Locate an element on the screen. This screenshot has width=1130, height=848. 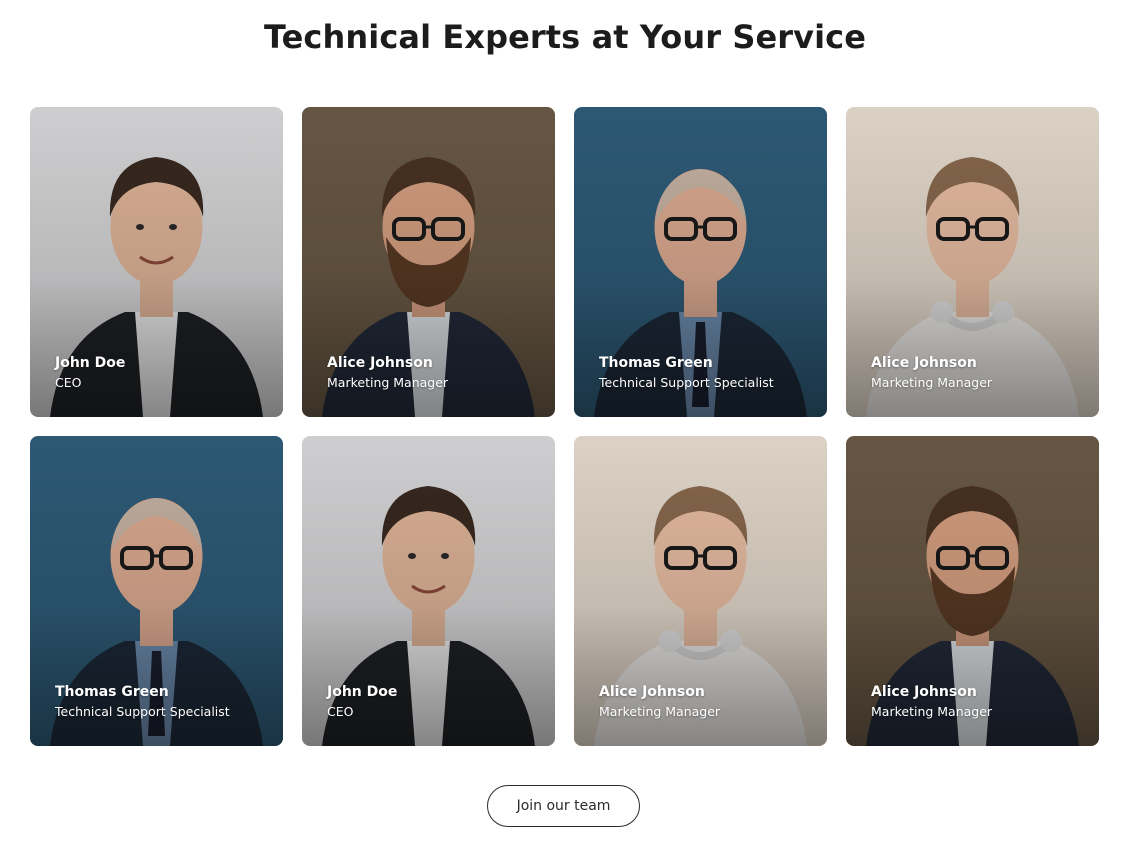
section-heading: Technical Experts at Your Service is located at coordinates (565, 37).